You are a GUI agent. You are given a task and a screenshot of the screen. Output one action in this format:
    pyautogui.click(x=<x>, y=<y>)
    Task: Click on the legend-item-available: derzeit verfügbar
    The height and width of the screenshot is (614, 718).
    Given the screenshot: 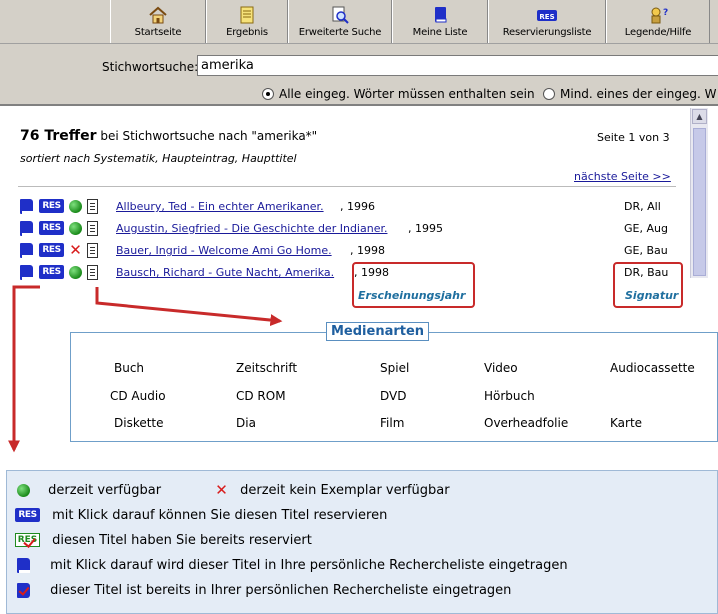 What is the action you would take?
    pyautogui.click(x=89, y=490)
    